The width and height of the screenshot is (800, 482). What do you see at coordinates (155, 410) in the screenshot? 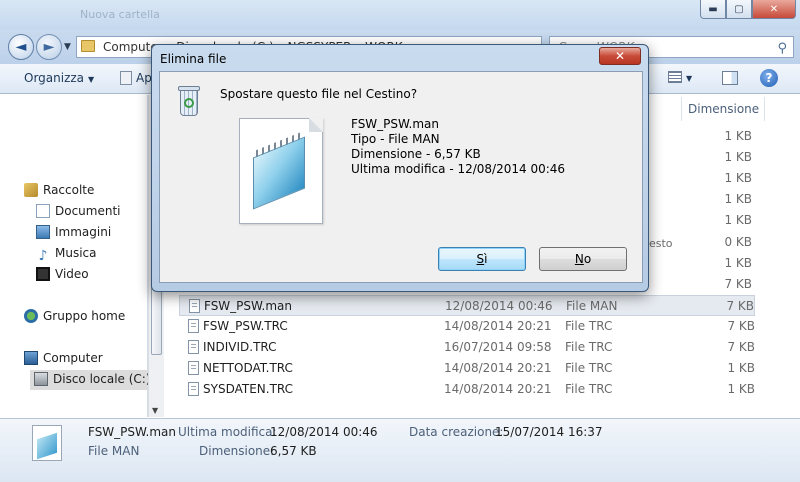
I see `scroll-down-arrow-icon: ▼` at bounding box center [155, 410].